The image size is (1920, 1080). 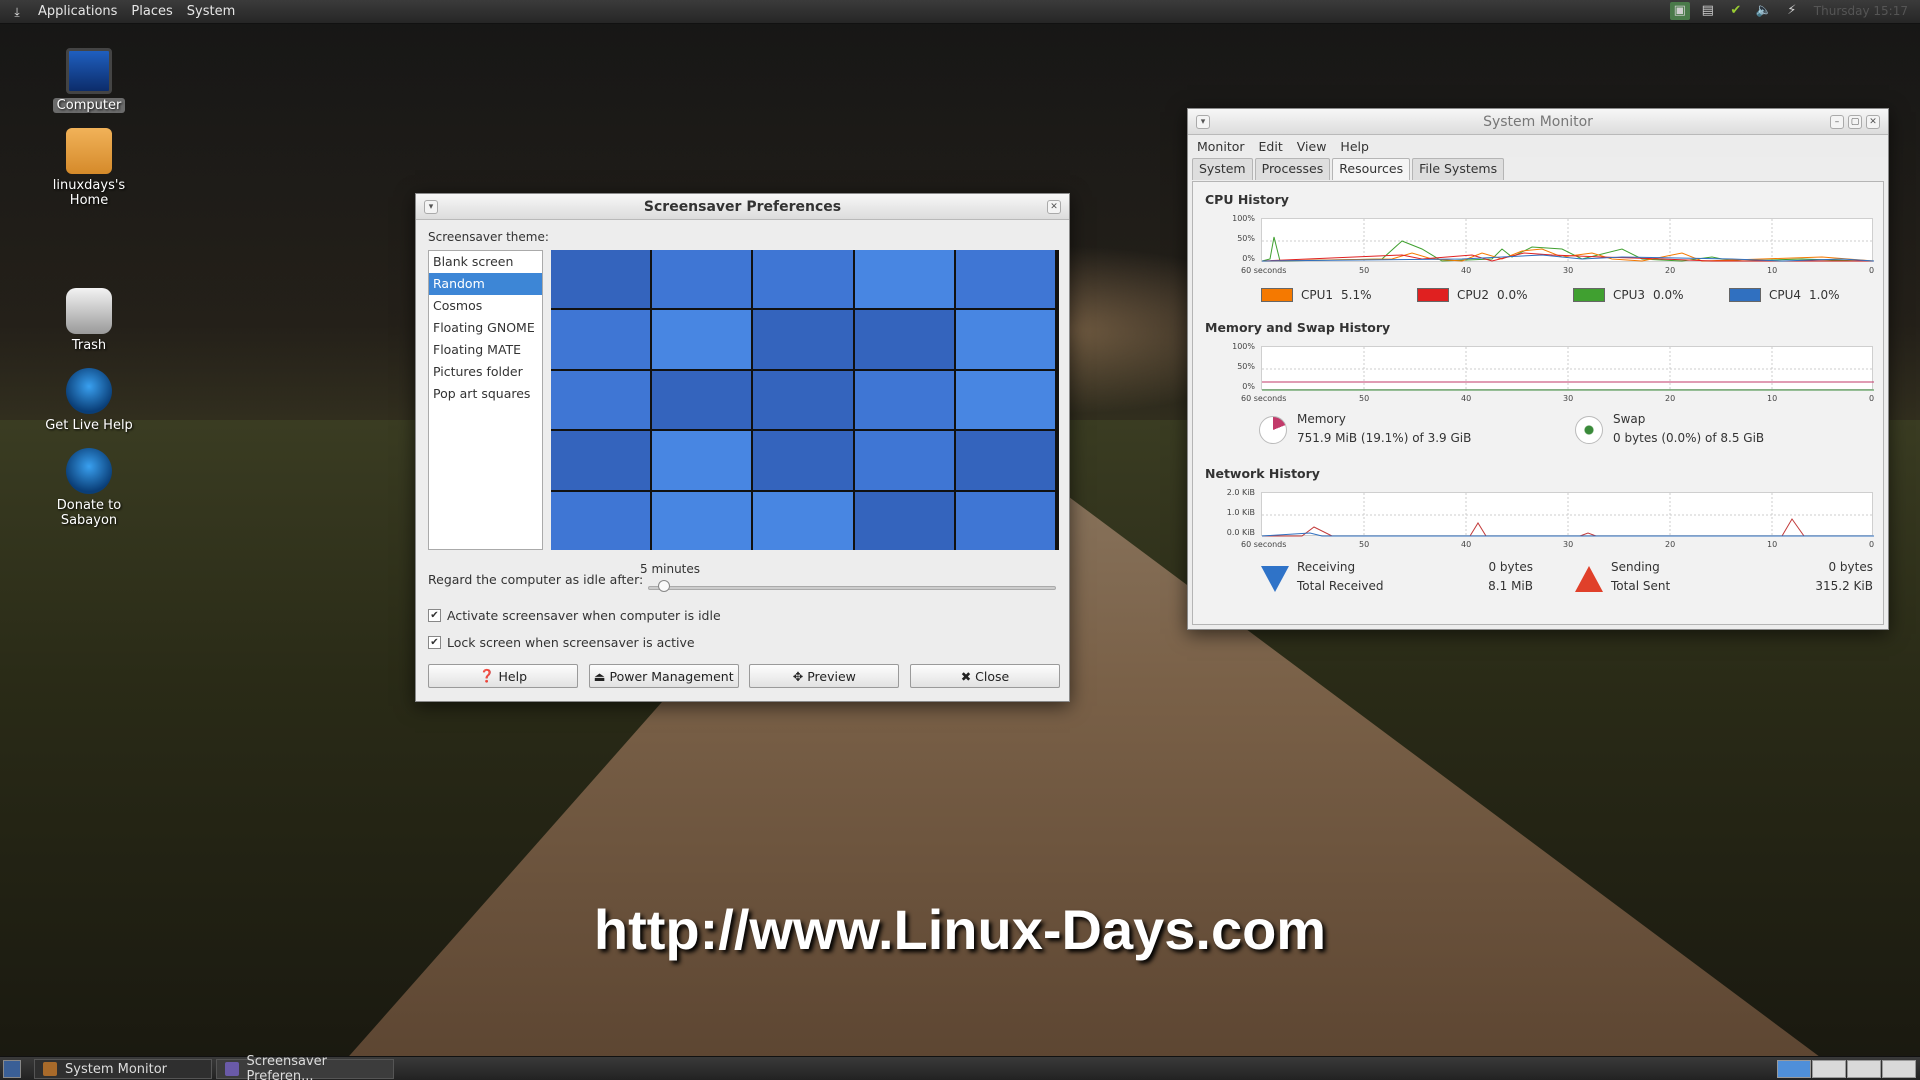 What do you see at coordinates (1641, 586) in the screenshot?
I see `total-sent-label: Total Sent` at bounding box center [1641, 586].